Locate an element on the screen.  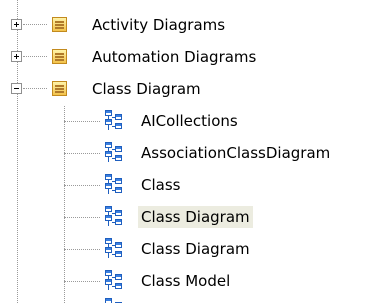
tree-item-class-model: Class Model is located at coordinates (190, 281).